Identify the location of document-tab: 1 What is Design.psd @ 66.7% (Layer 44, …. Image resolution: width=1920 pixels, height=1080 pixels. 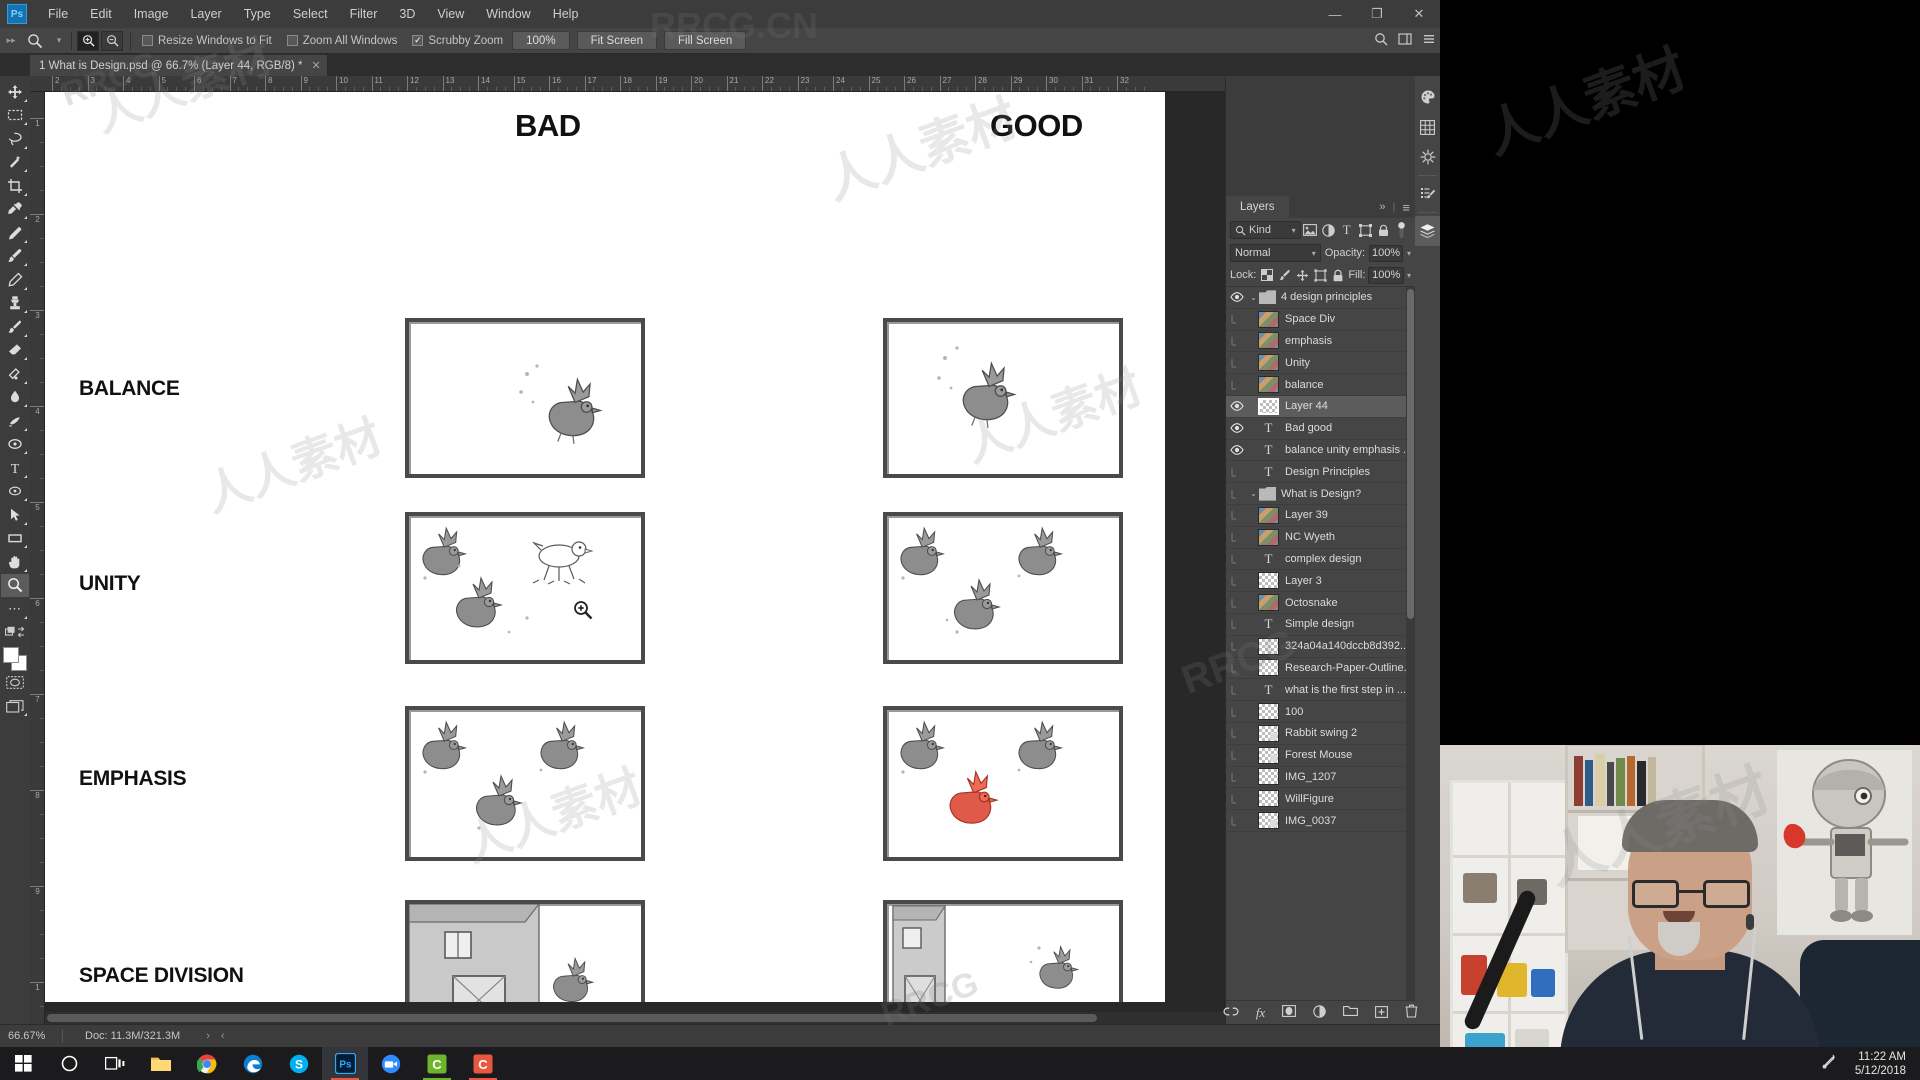
(179, 65).